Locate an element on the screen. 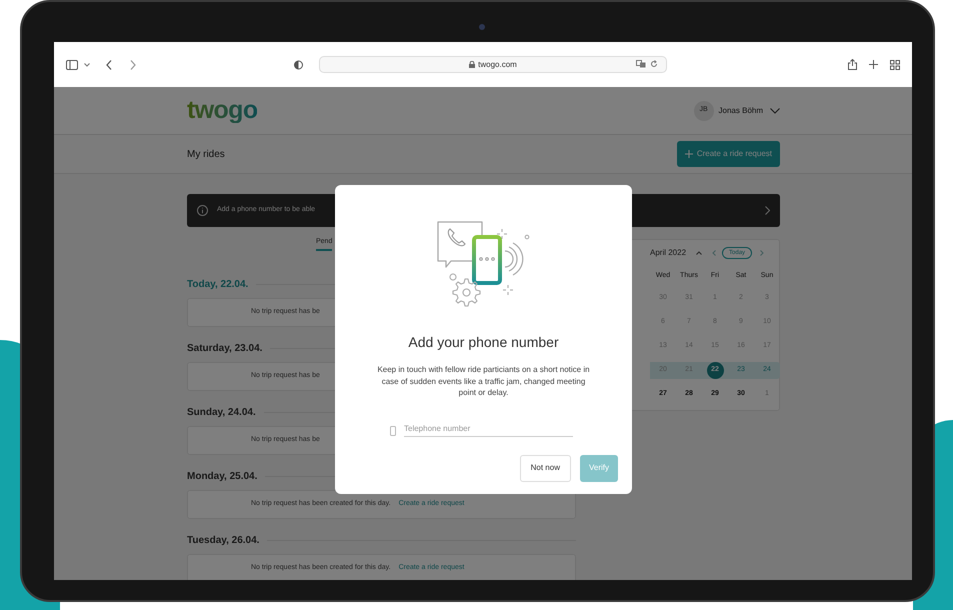 The height and width of the screenshot is (610, 953). user-name: Jonas Böhm is located at coordinates (740, 110).